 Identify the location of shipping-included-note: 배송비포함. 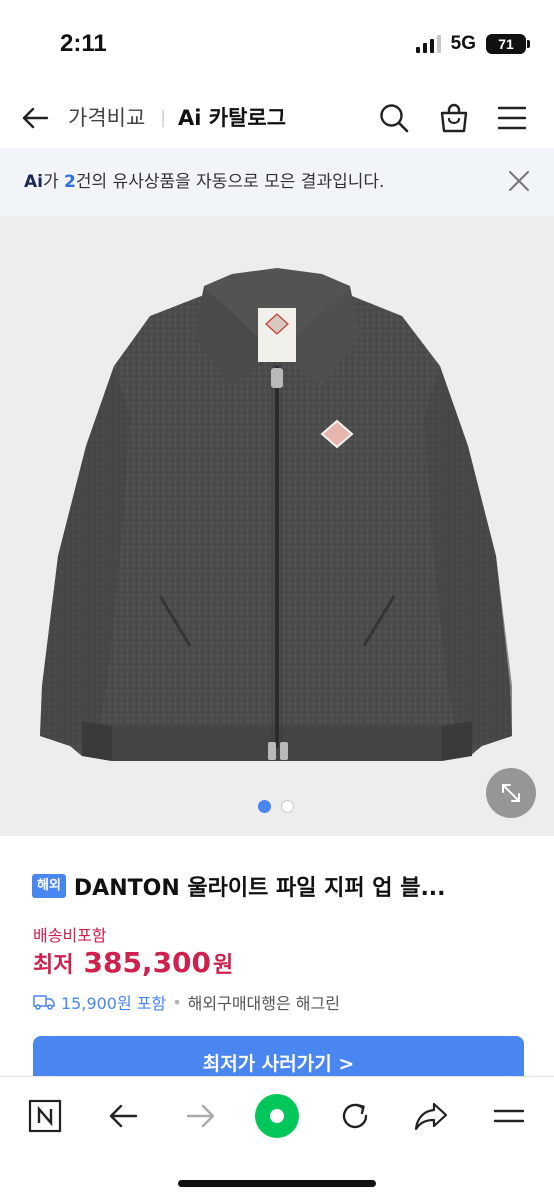
(70, 935).